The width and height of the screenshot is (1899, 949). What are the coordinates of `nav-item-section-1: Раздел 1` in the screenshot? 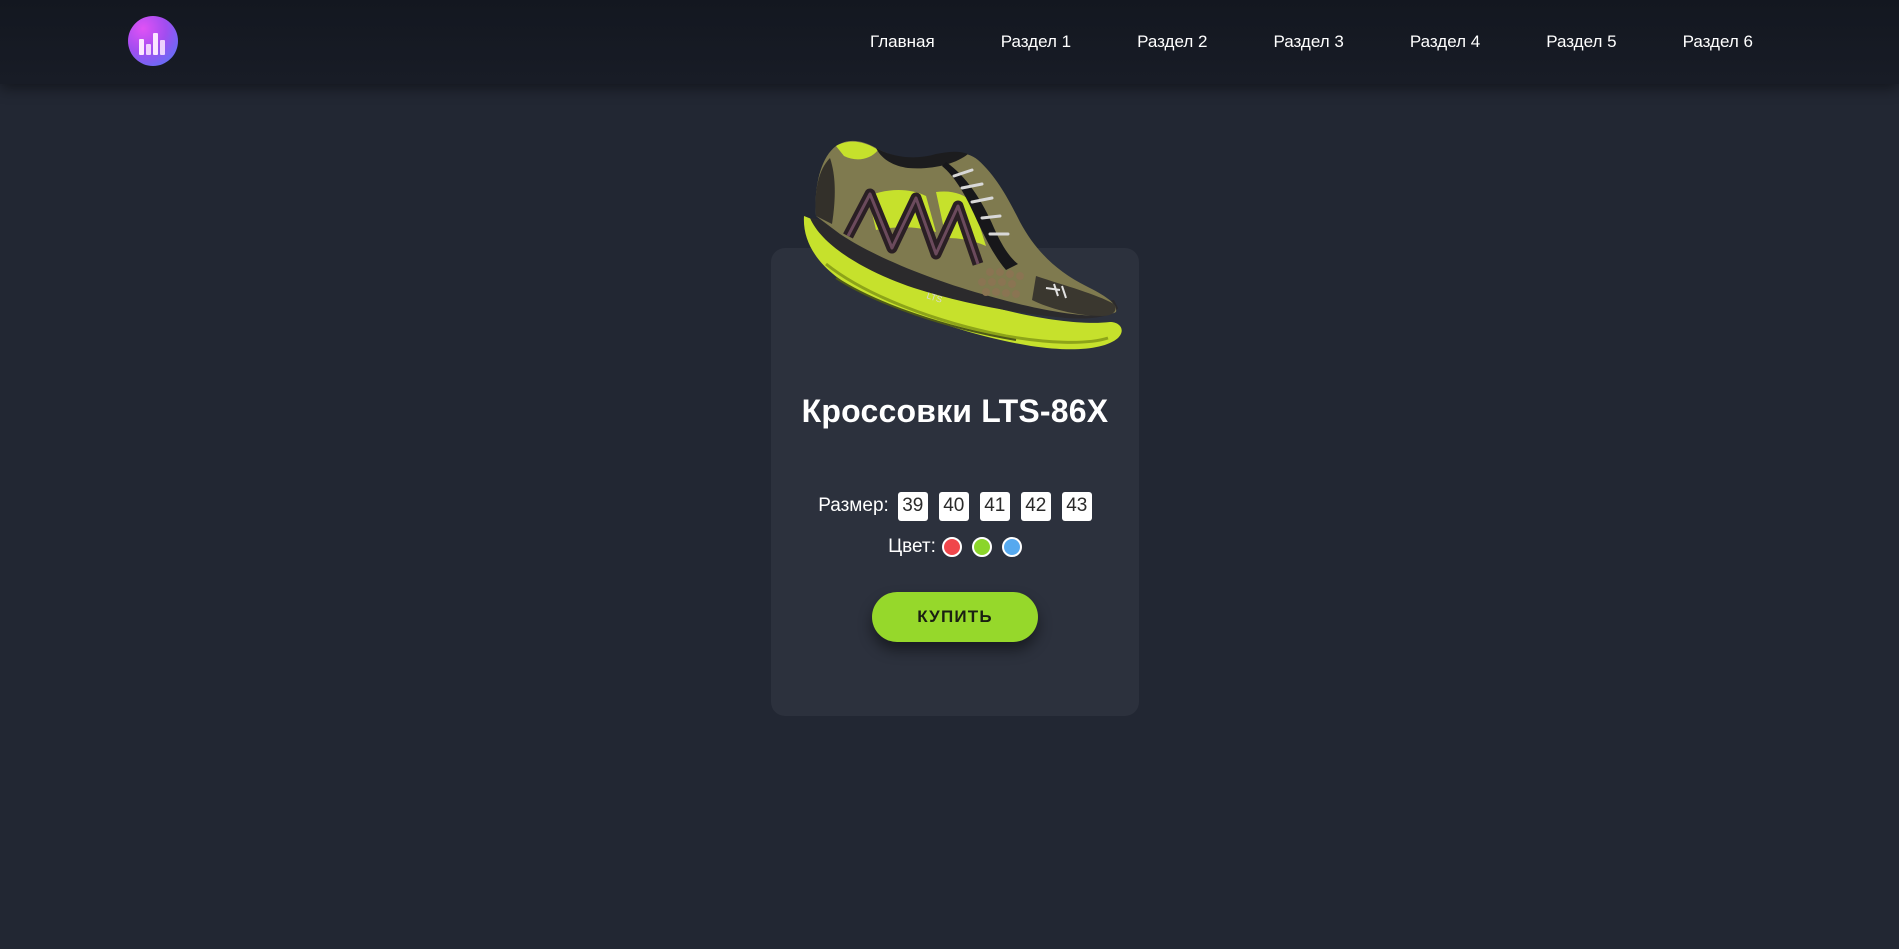 It's located at (1036, 42).